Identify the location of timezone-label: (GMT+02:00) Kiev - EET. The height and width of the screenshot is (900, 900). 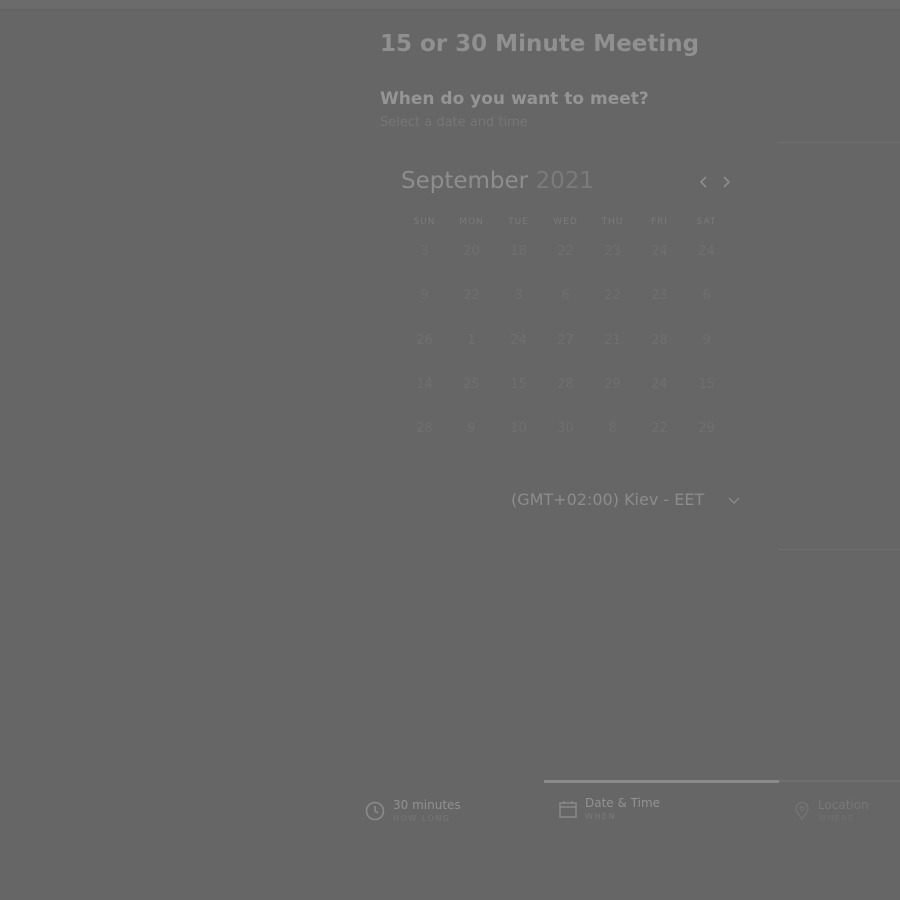
(608, 499).